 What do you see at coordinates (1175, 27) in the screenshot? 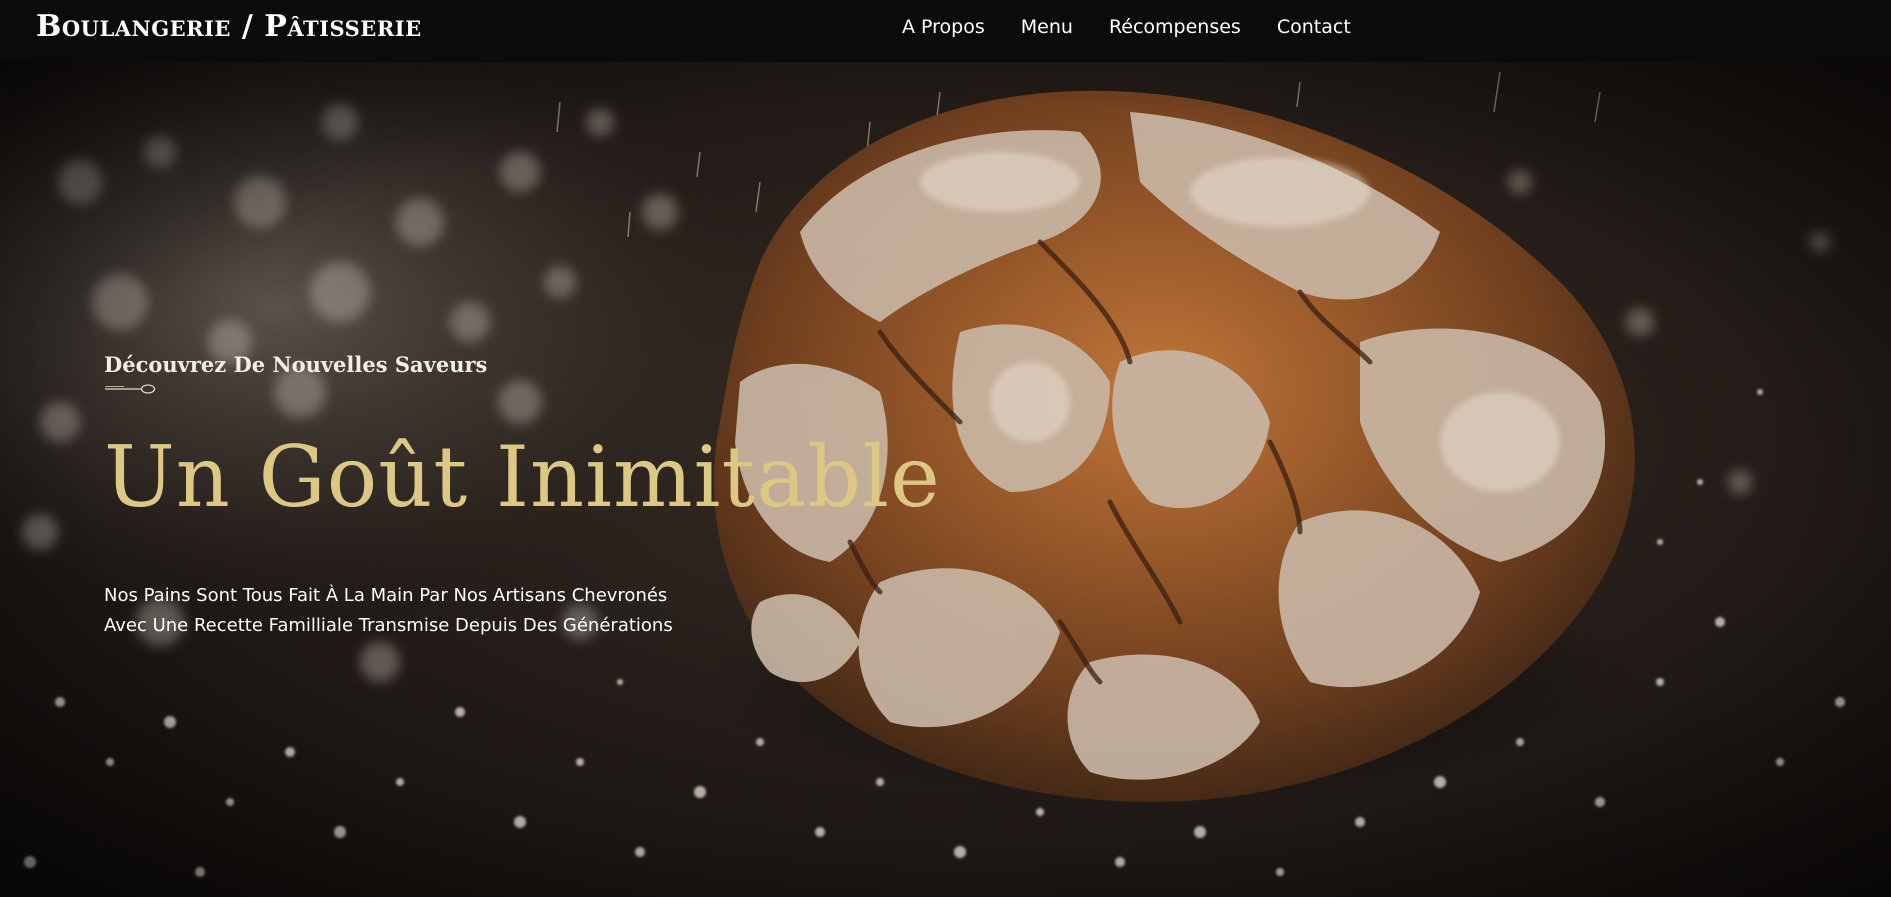
I see `nav-link-recompenses: Récompenses` at bounding box center [1175, 27].